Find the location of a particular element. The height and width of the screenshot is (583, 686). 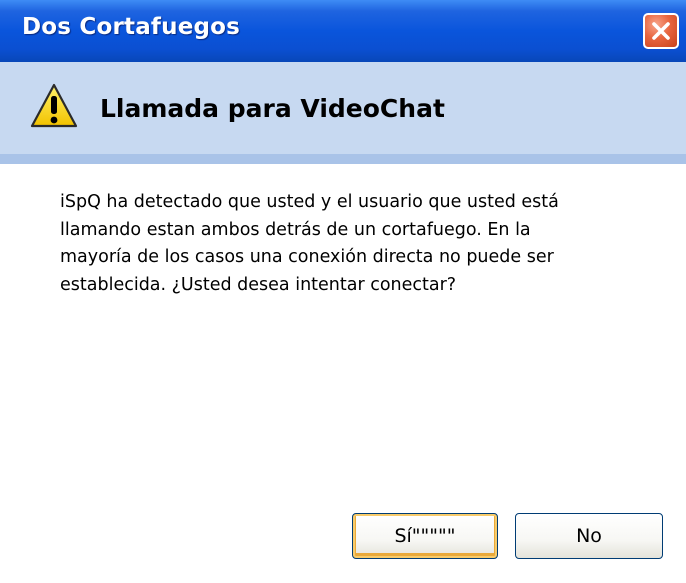

close-button is located at coordinates (661, 31).